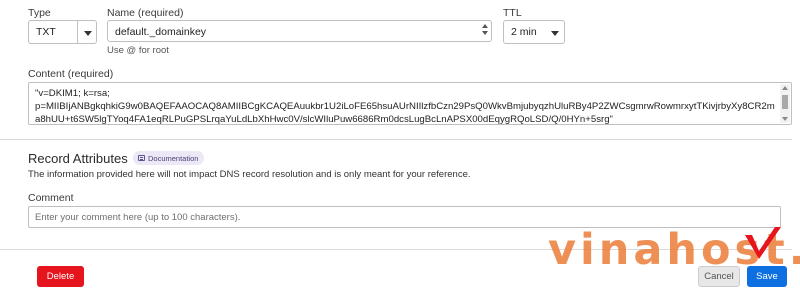  Describe the element at coordinates (145, 13) in the screenshot. I see `name-label: Name (required)` at that location.